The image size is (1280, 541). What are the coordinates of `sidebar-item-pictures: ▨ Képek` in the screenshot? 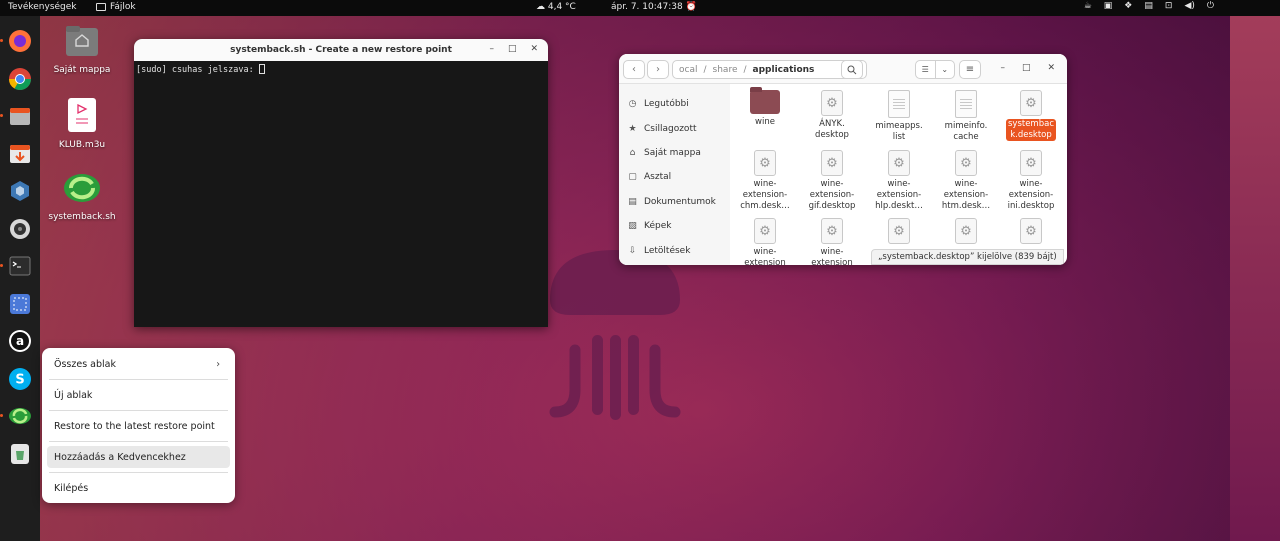 It's located at (674, 226).